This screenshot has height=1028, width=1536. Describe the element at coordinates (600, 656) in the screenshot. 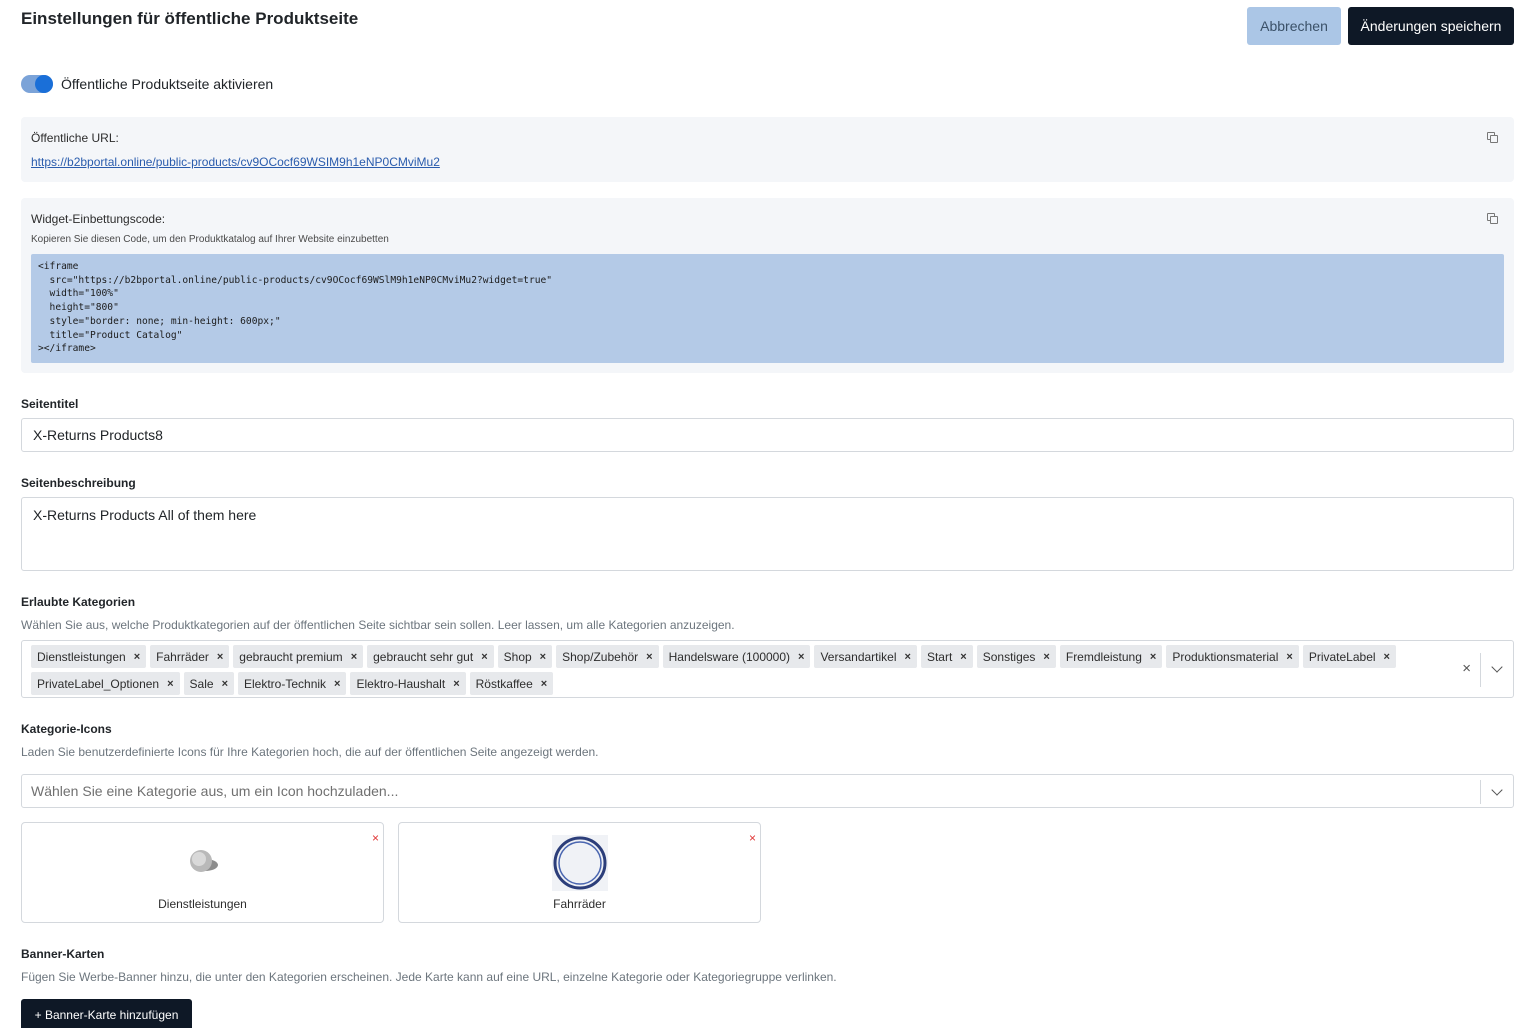

I see `category-chip-label: Shop/Zubehör` at that location.